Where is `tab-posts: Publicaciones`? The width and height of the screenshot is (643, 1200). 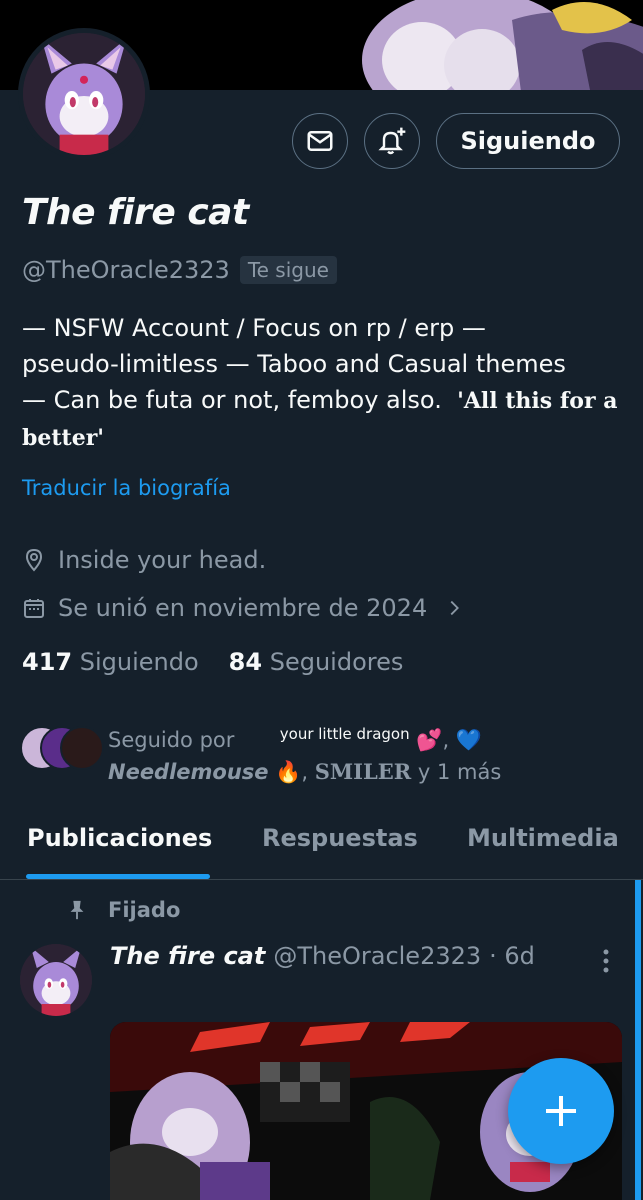 tab-posts: Publicaciones is located at coordinates (119, 838).